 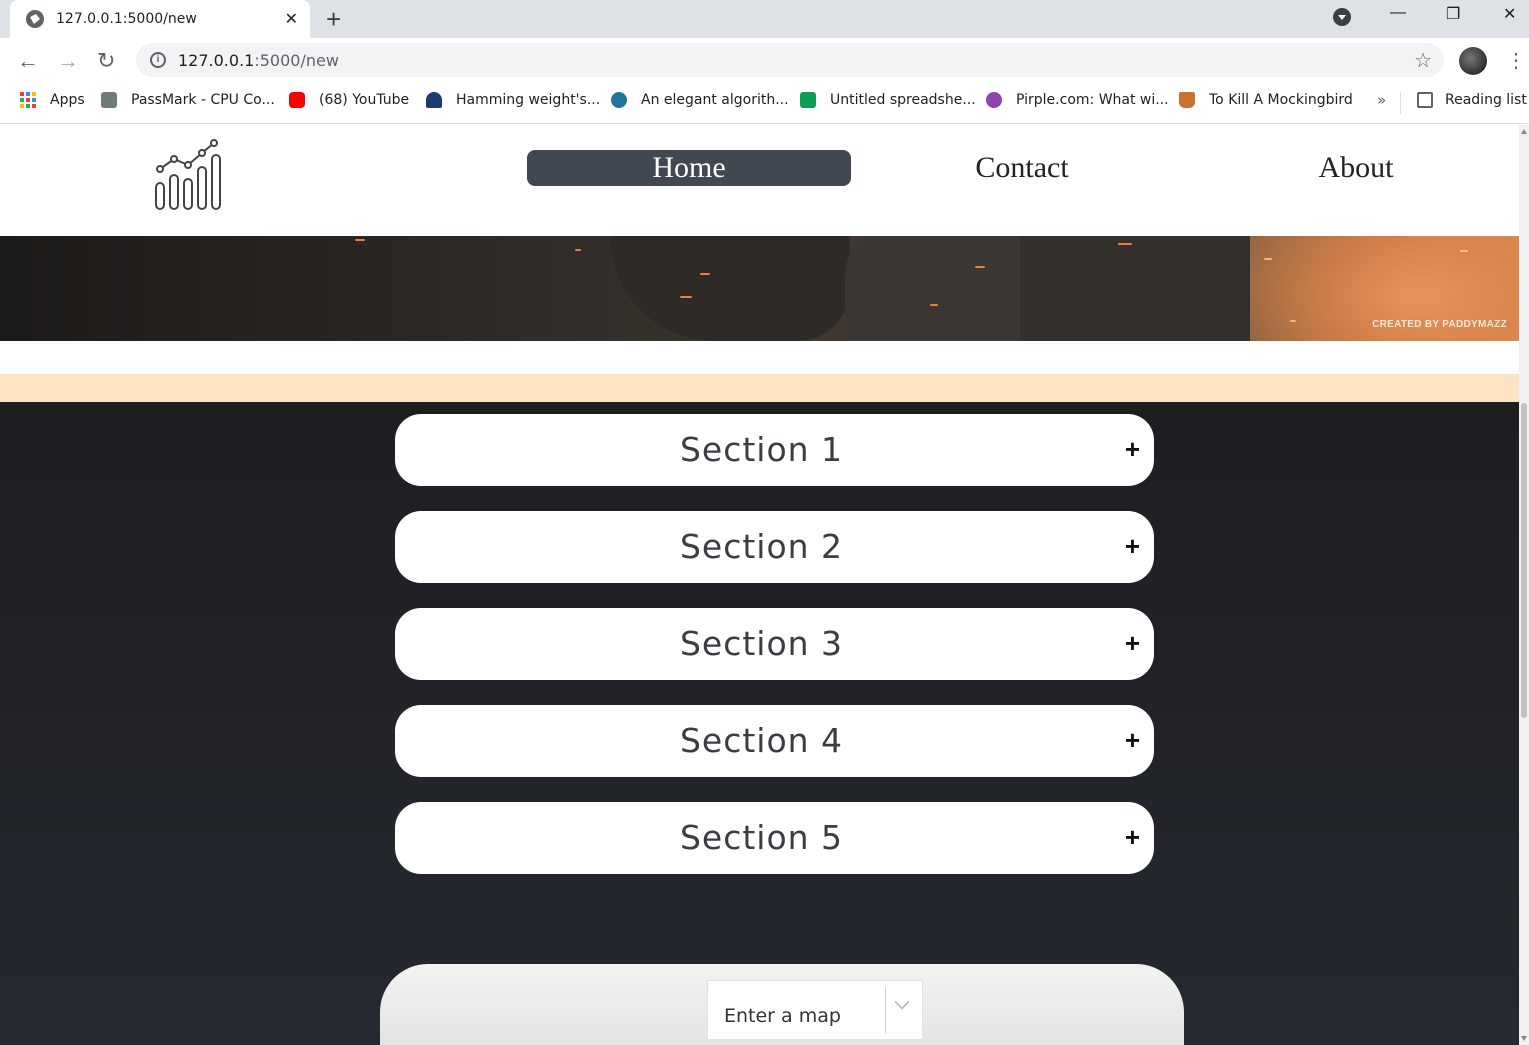 What do you see at coordinates (1381, 100) in the screenshot?
I see `more-bookmarks-icon: »` at bounding box center [1381, 100].